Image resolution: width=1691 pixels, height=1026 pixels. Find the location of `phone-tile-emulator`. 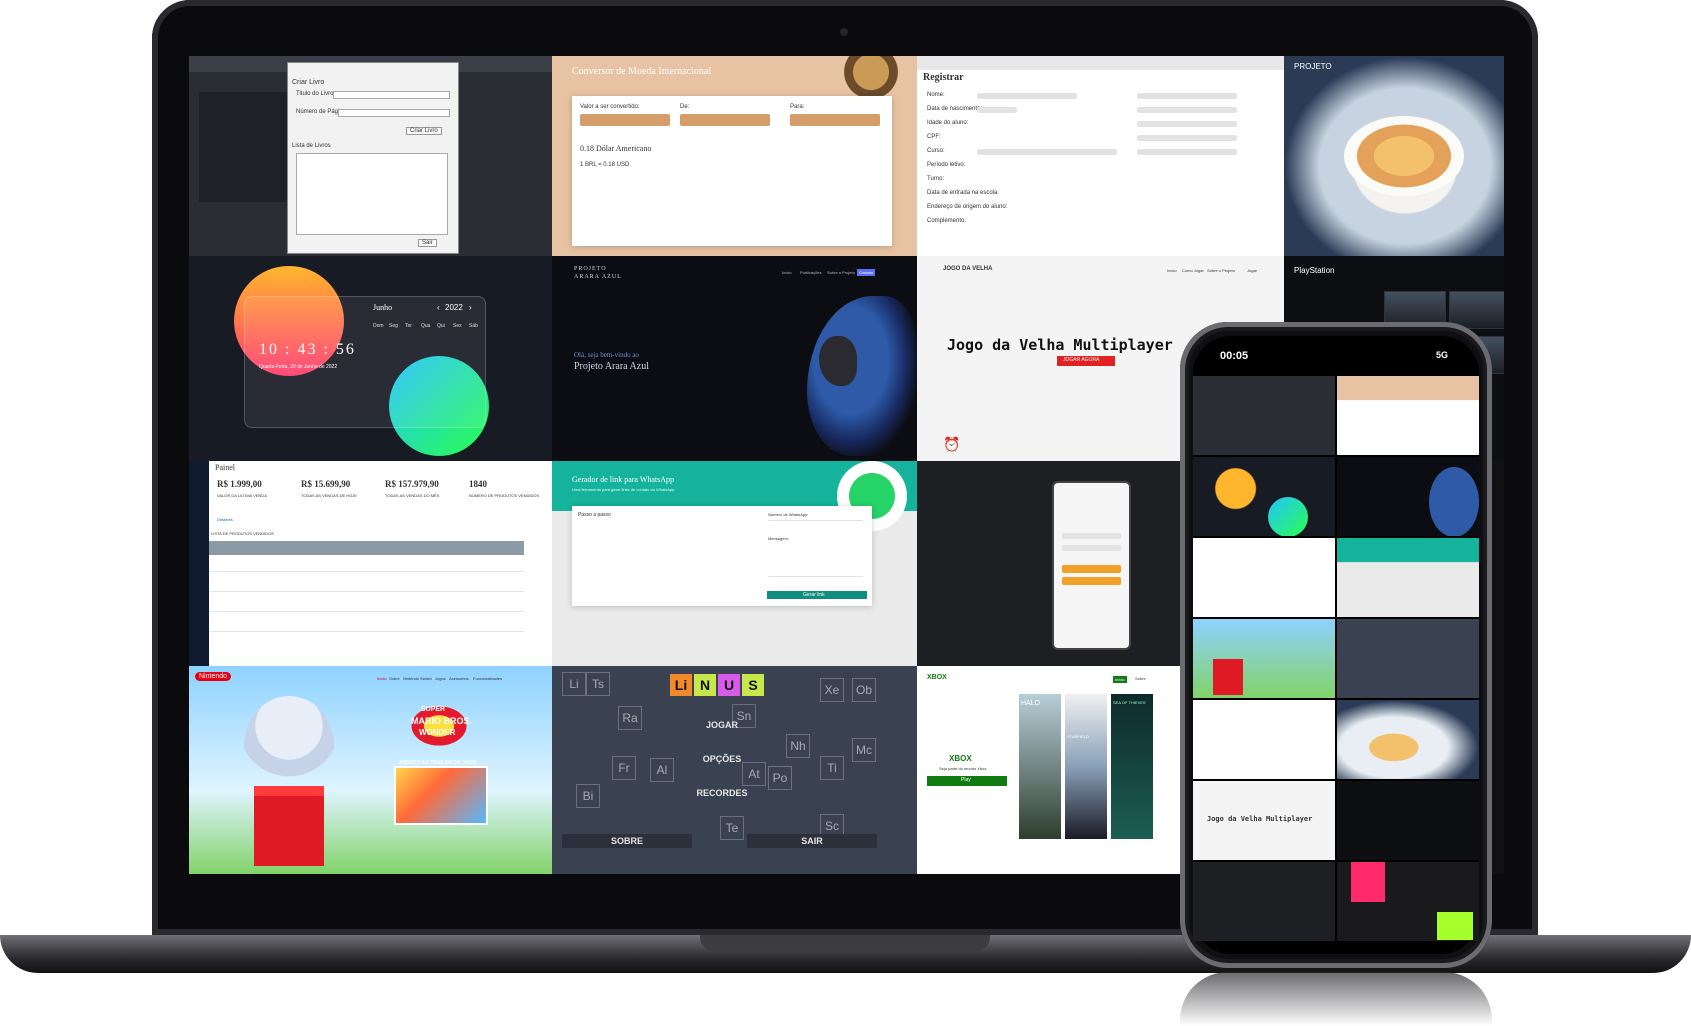

phone-tile-emulator is located at coordinates (1264, 901).